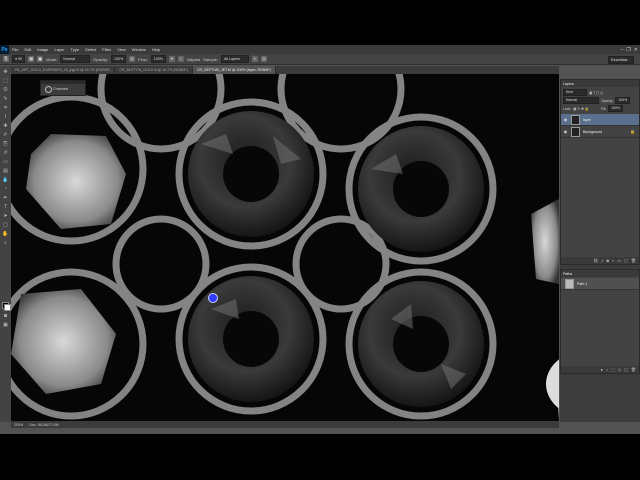  Describe the element at coordinates (59, 49) in the screenshot. I see `menu-layer: Layer` at that location.